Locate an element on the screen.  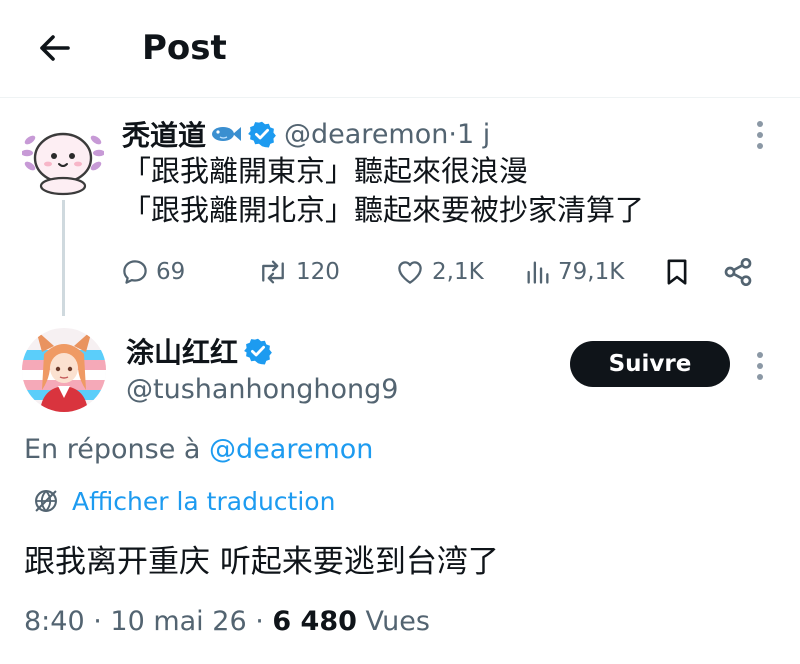
parent-post-text: 「跟我離開東京」聽起來很浪漫 「跟我離開北京」聽起來要被抄家清算了 is located at coordinates (442, 191).